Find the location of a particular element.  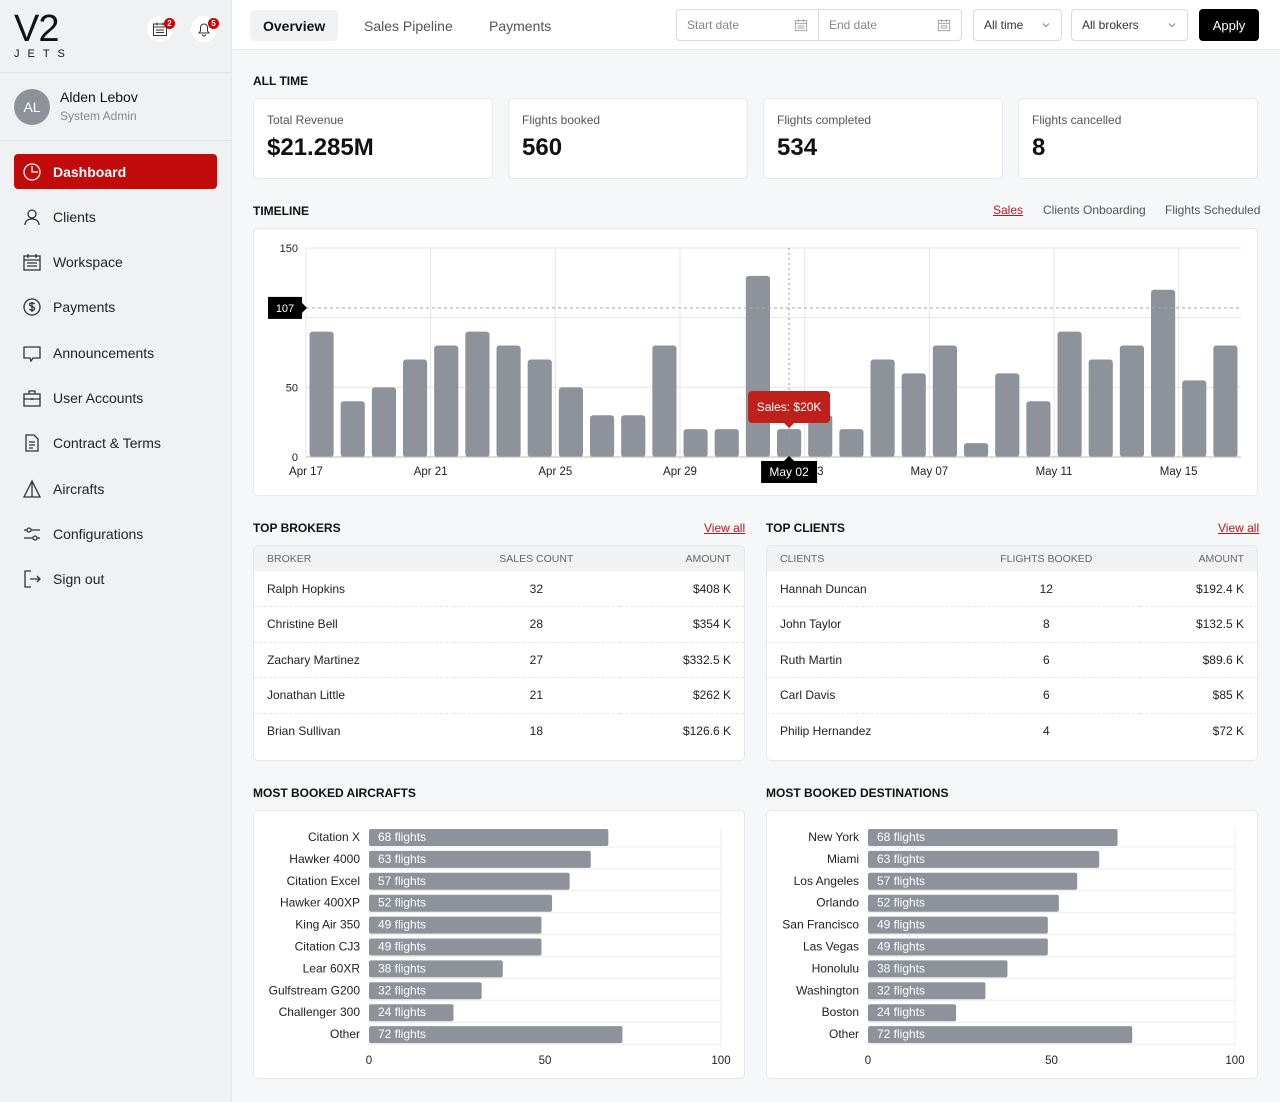

name-cell: Jonathan Little is located at coordinates (353, 695).